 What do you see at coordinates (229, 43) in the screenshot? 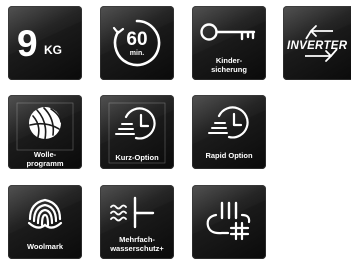
I see `child-lock-tile: Kinder- sicherung` at bounding box center [229, 43].